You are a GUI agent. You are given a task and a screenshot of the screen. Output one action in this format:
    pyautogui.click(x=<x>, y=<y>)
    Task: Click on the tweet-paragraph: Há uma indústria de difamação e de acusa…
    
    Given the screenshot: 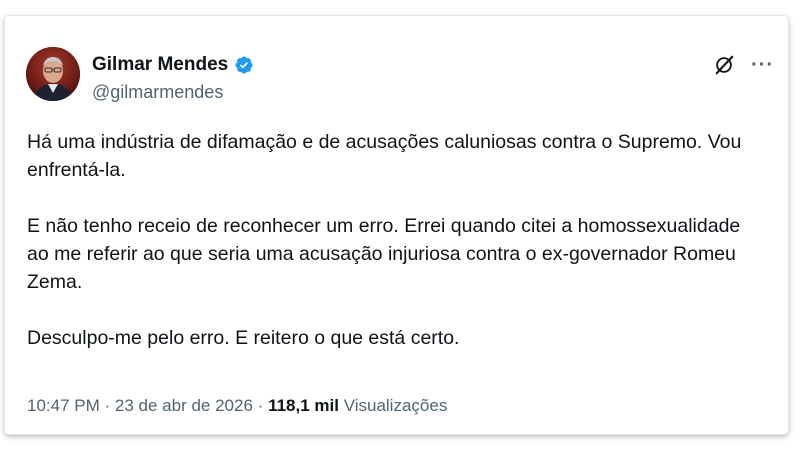 What is the action you would take?
    pyautogui.click(x=384, y=156)
    